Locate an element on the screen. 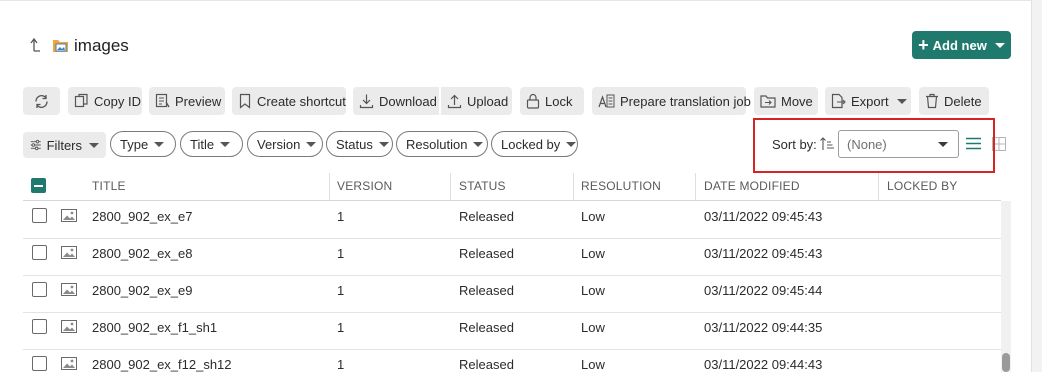  filter-locked-by-pill: Locked by is located at coordinates (534, 144).